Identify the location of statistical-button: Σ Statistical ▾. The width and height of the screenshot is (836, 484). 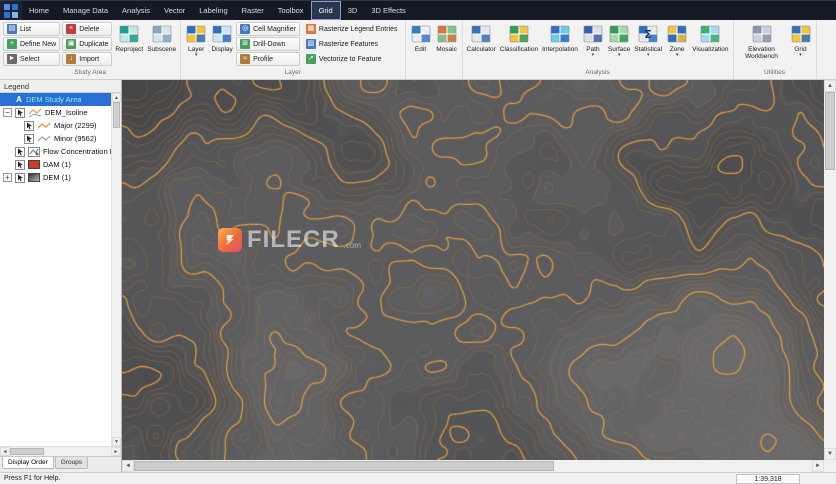
(648, 40).